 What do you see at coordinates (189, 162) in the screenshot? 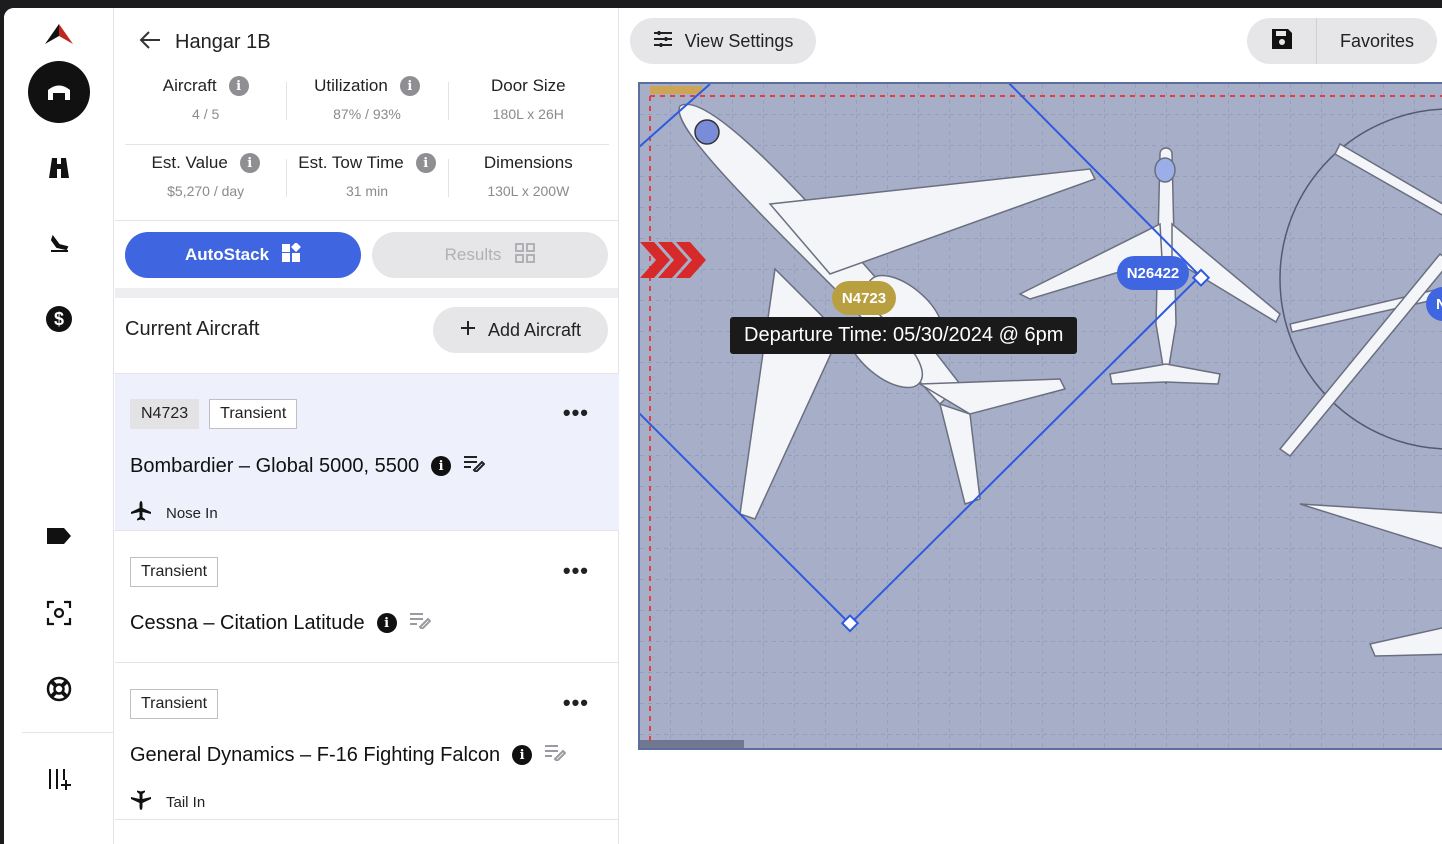
I see `stat-label: Est. Value` at bounding box center [189, 162].